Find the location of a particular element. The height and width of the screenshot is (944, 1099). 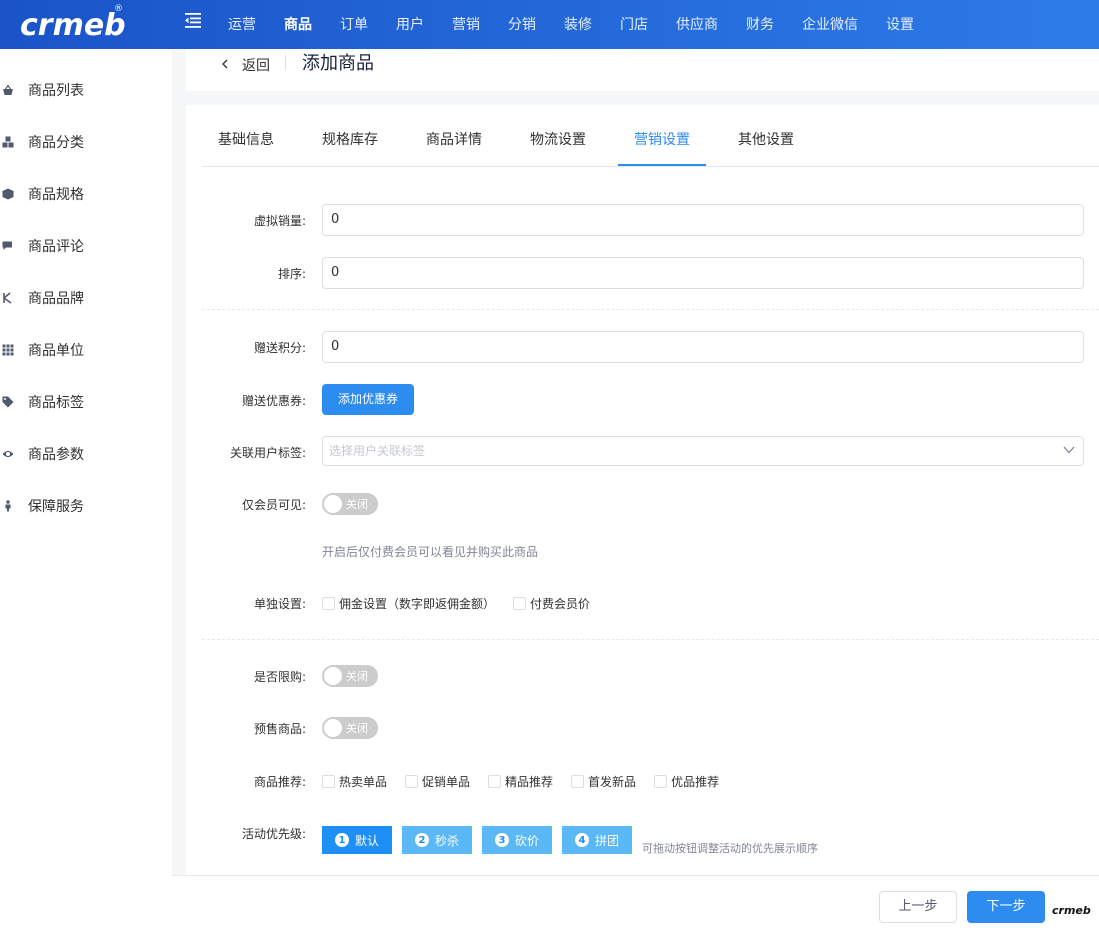

new-release-checkbox: 首发新品 is located at coordinates (603, 781).